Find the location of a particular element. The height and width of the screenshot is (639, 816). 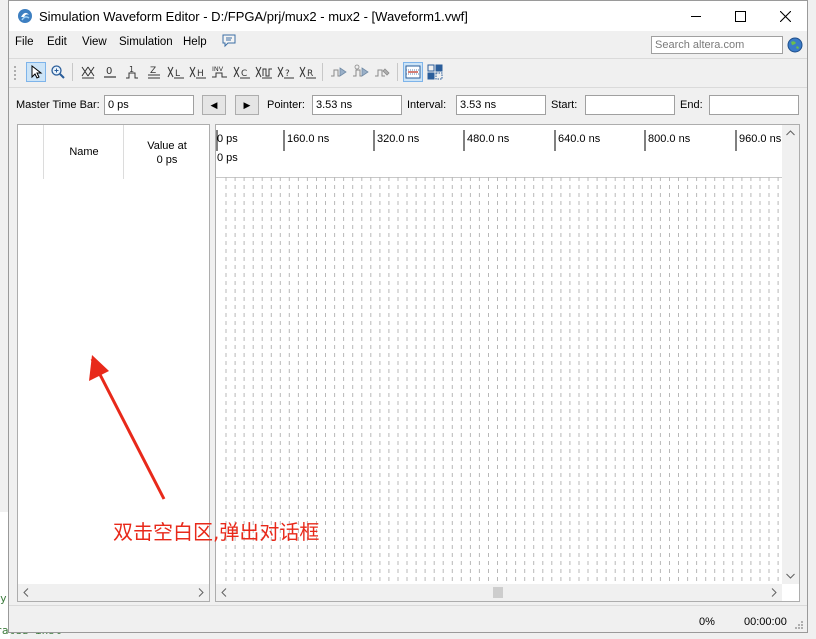

toolbar-grip-icon is located at coordinates (15, 73).